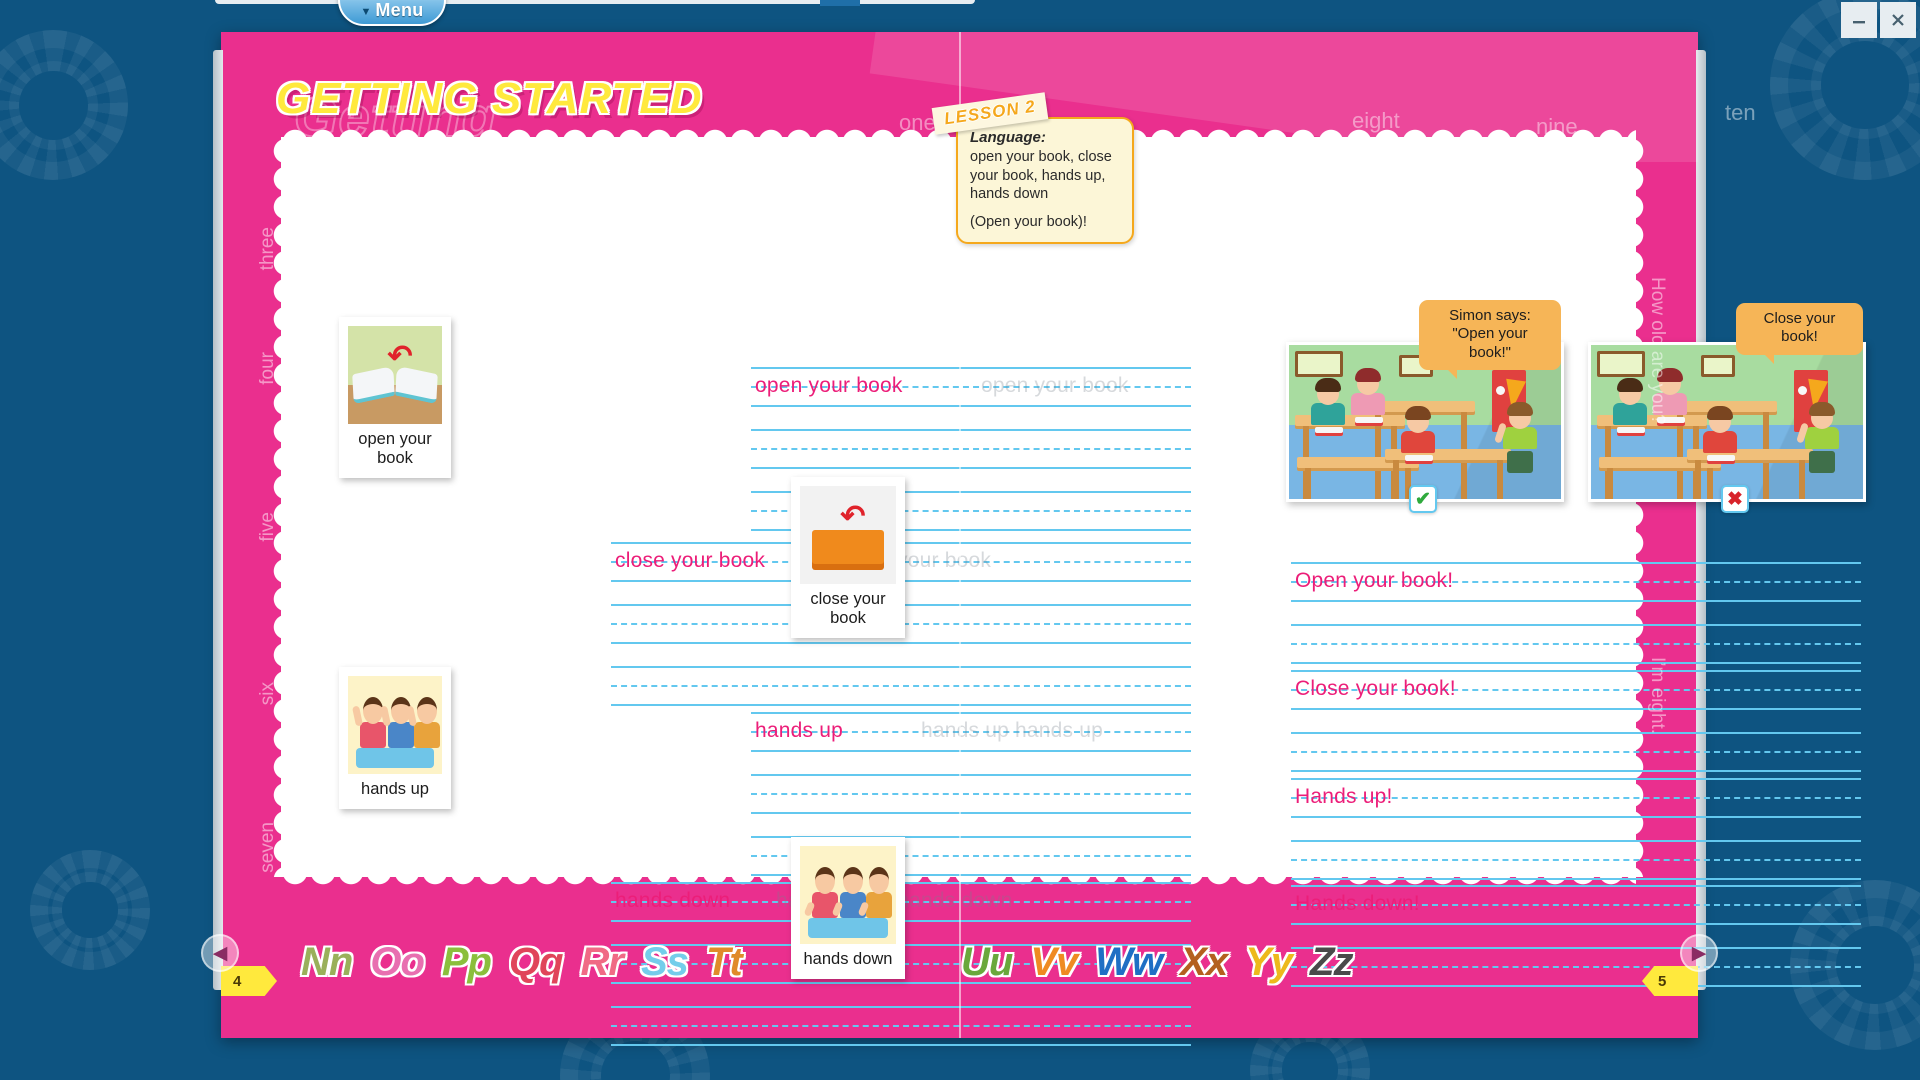 The width and height of the screenshot is (1920, 1080). I want to click on alphabet-letters-right: Uu Vv Ww Xx Yy Zz, so click(1157, 962).